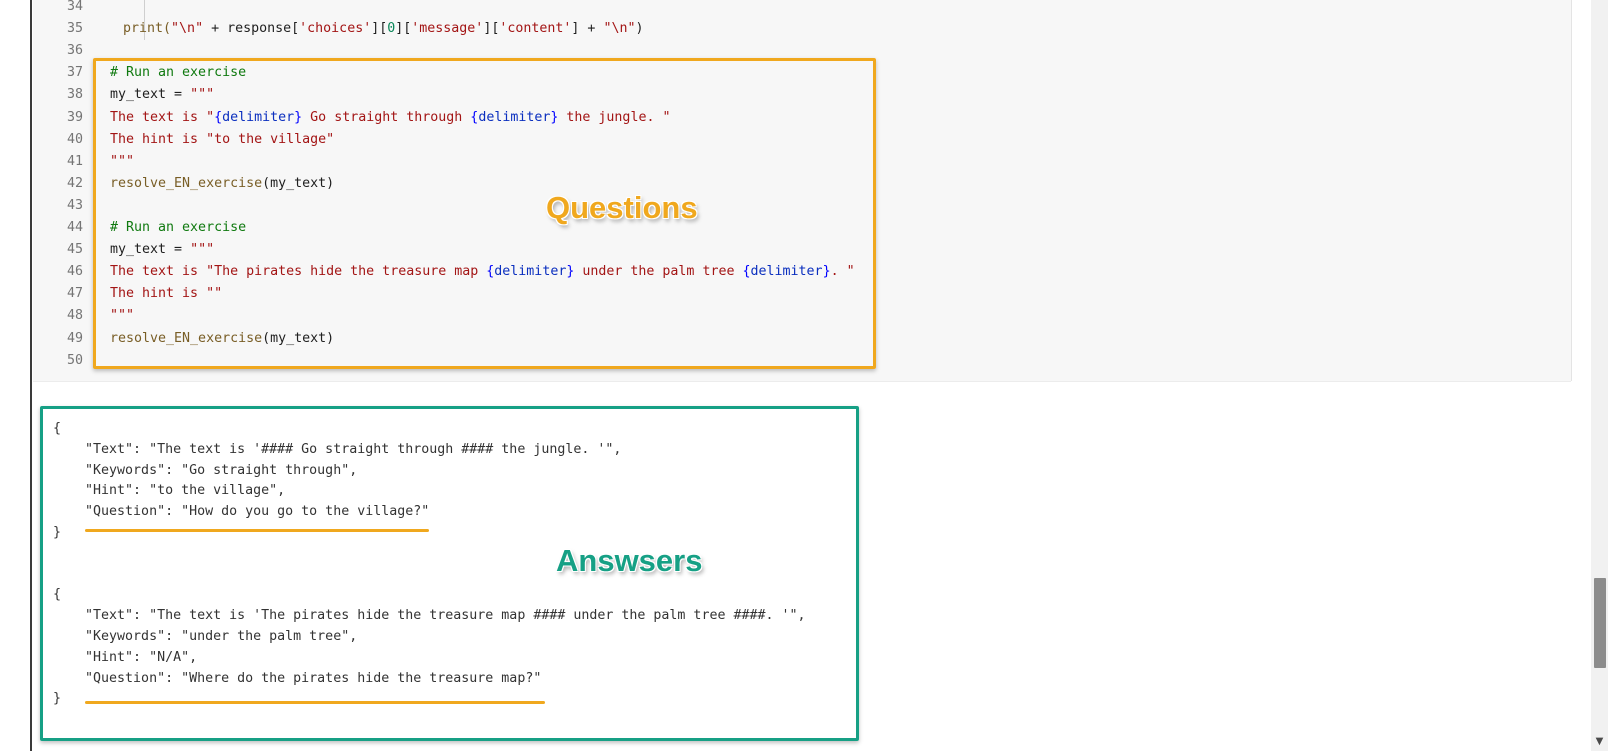  What do you see at coordinates (74, 250) in the screenshot?
I see `line-number: 45` at bounding box center [74, 250].